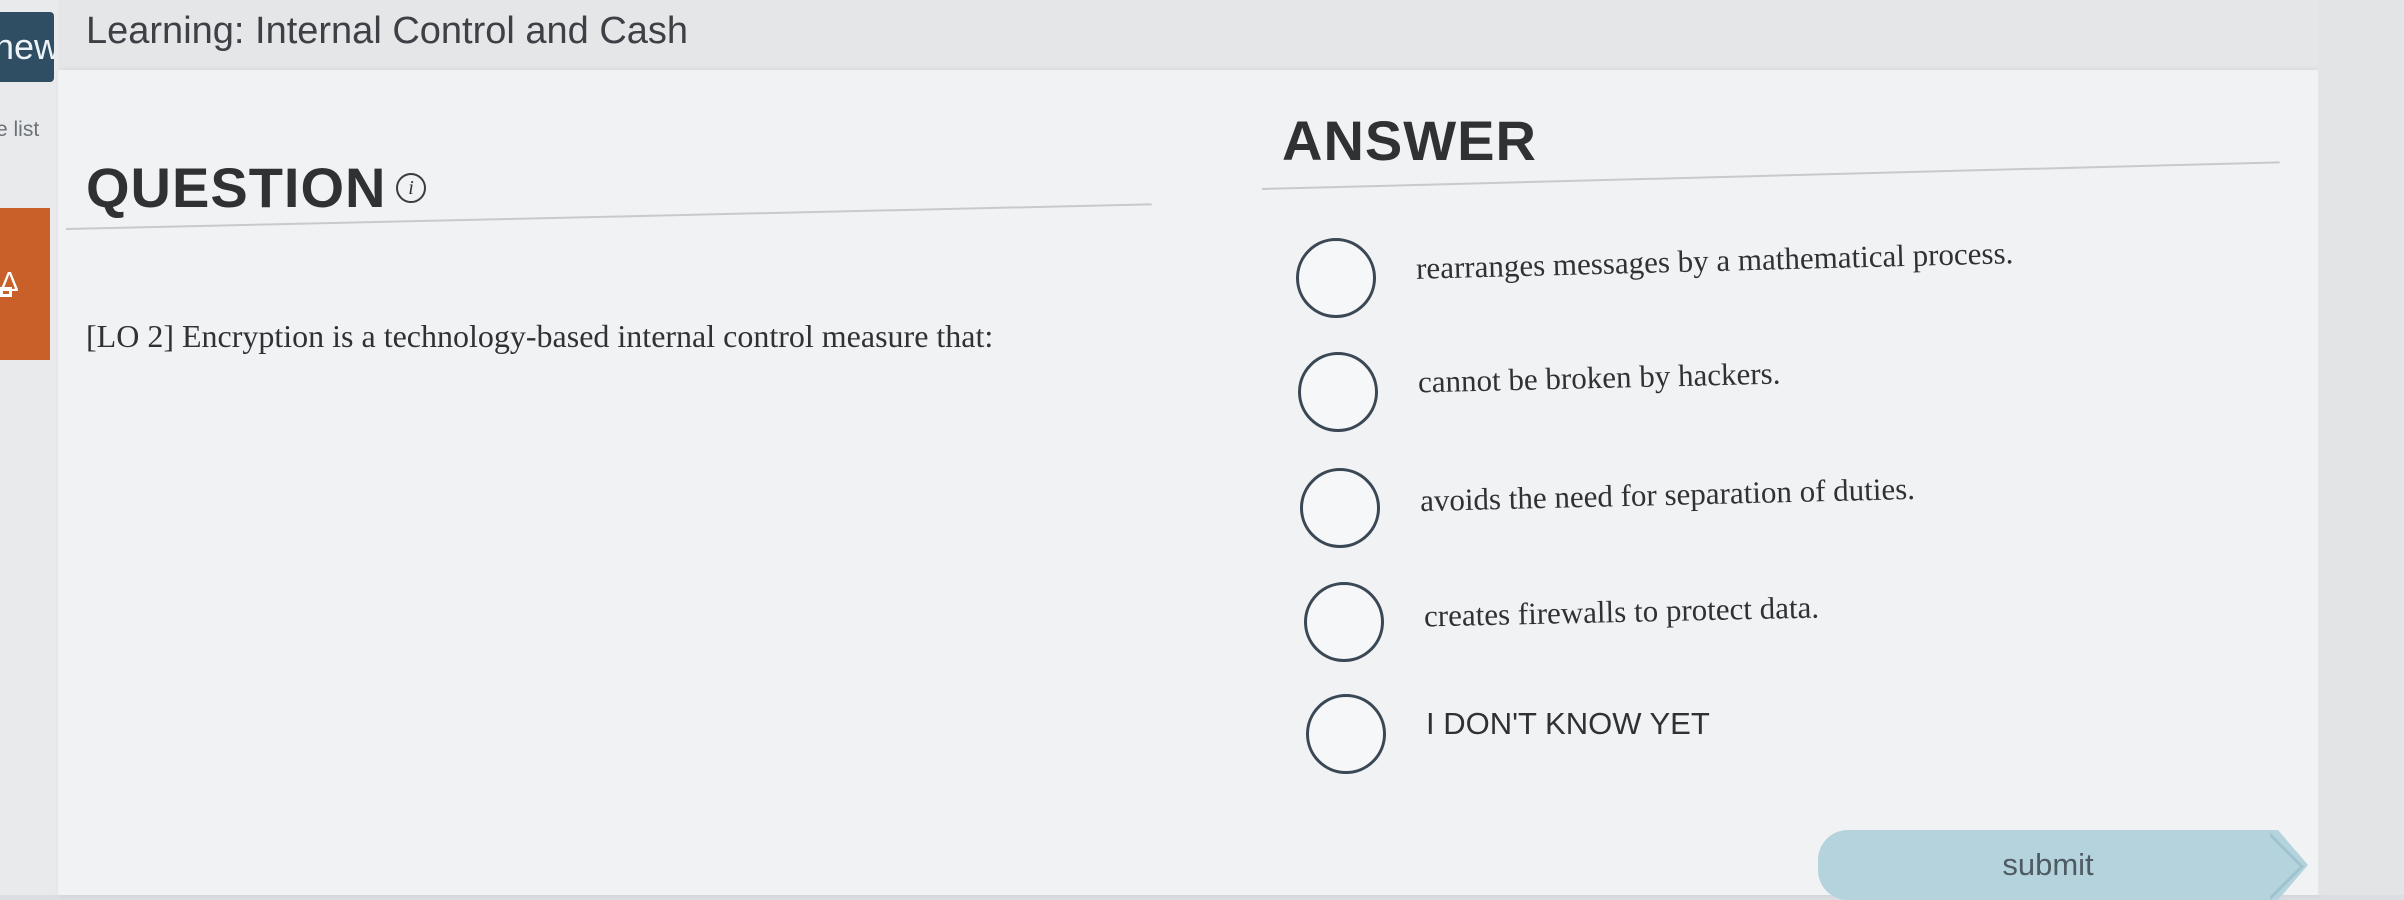  I want to click on left-rail: new e list Δ, so click(29, 447).